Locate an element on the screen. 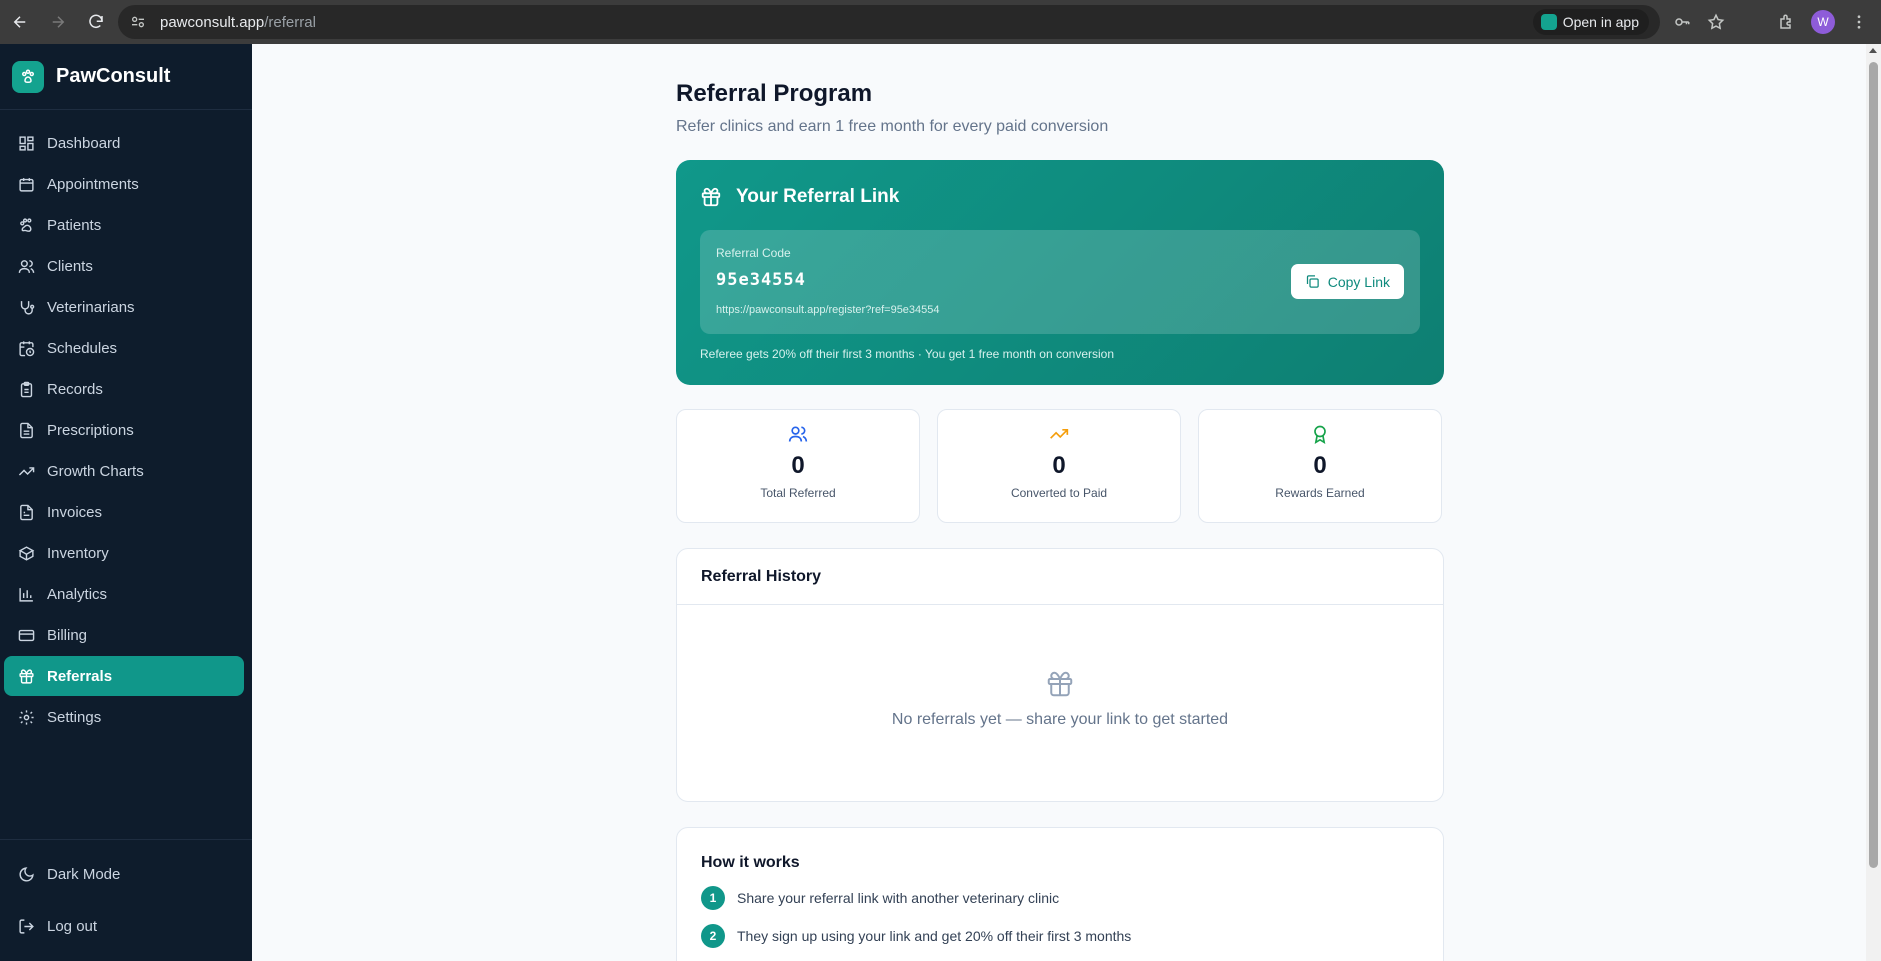 The image size is (1881, 961). app-badge-icon is located at coordinates (1548, 22).